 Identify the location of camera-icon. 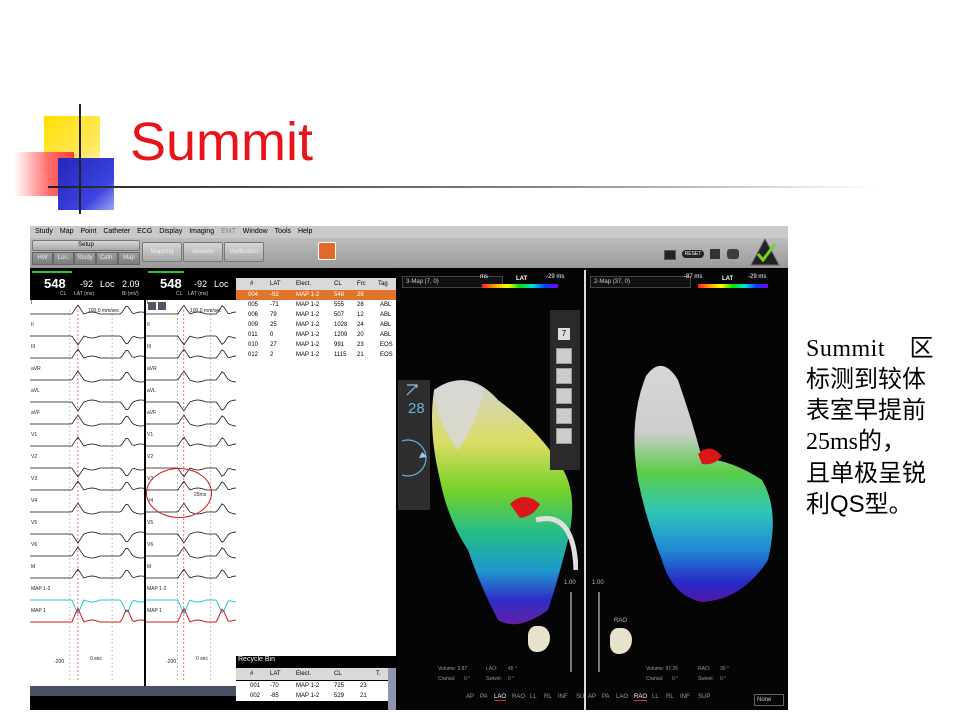
(327, 251).